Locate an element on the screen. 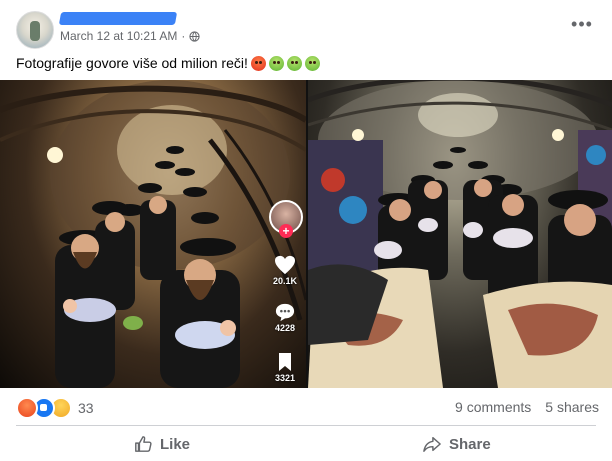  like-label: Like is located at coordinates (175, 444).